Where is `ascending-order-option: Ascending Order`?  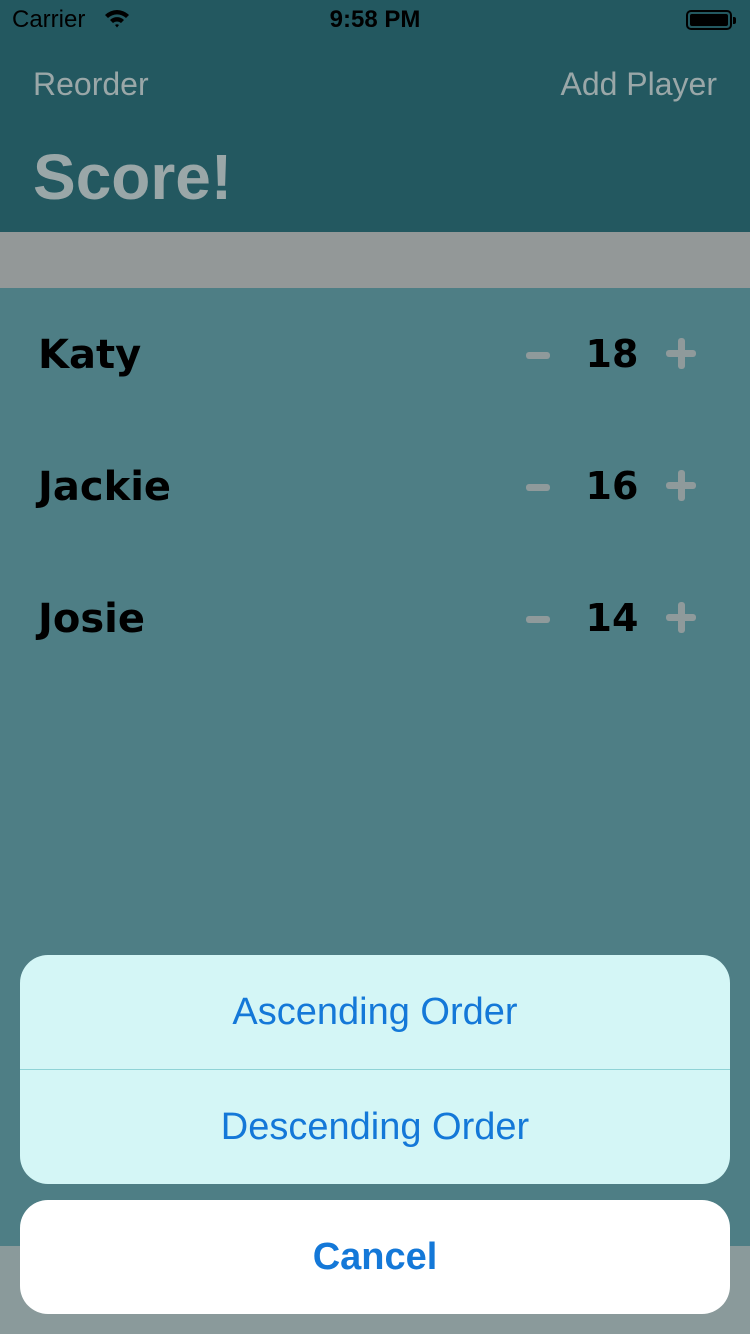 ascending-order-option: Ascending Order is located at coordinates (375, 1012).